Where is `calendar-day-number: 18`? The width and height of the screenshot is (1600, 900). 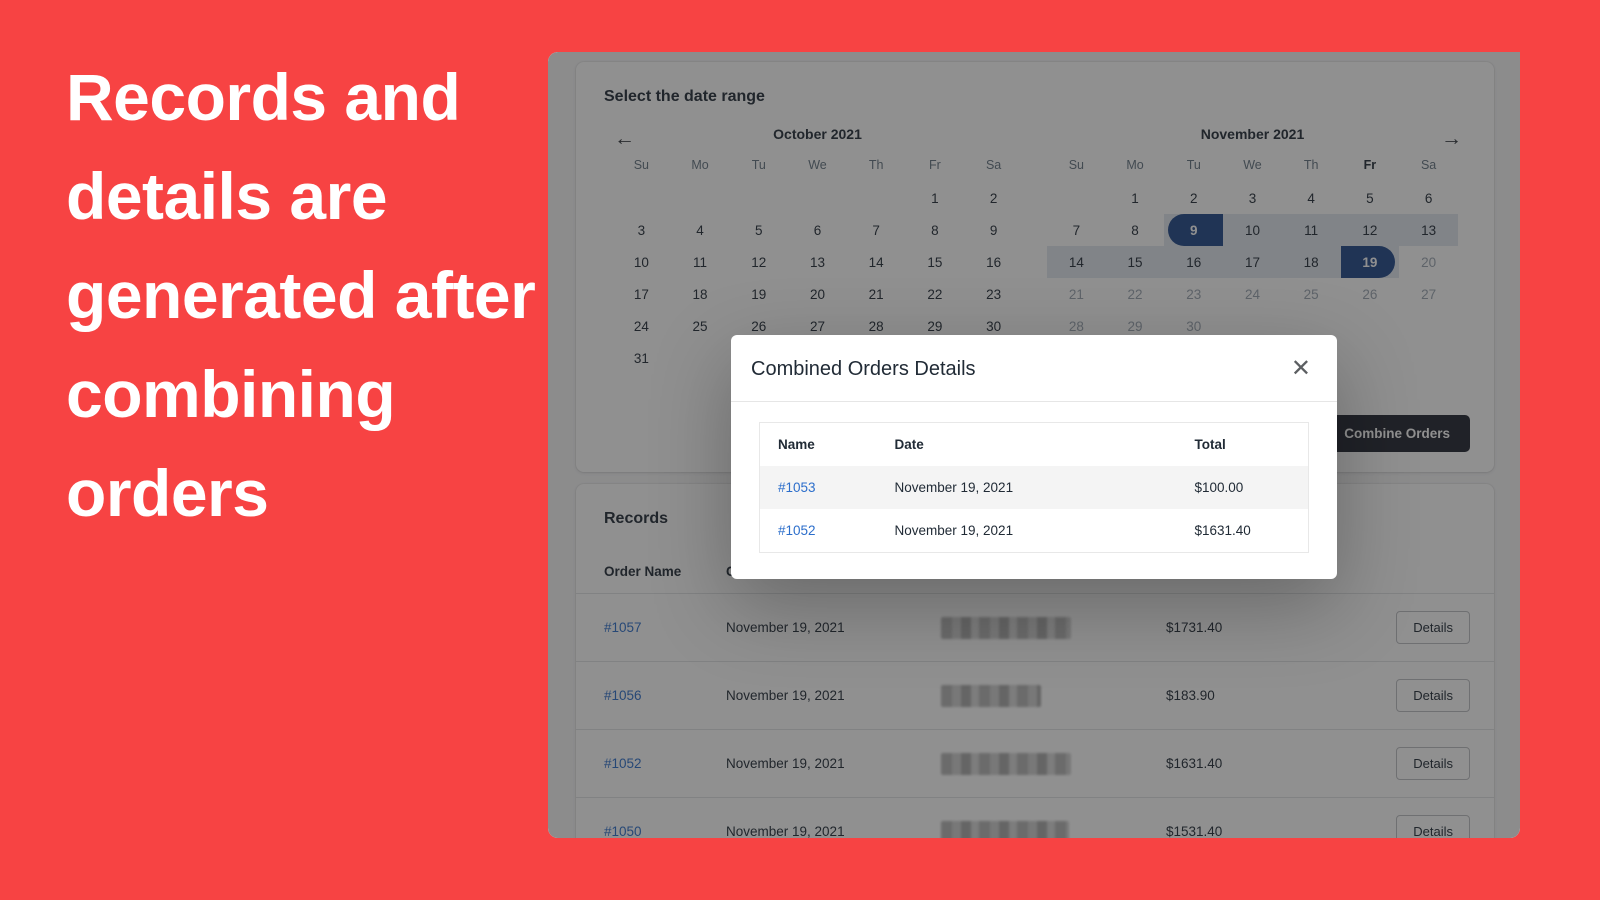
calendar-day-number: 18 is located at coordinates (700, 294).